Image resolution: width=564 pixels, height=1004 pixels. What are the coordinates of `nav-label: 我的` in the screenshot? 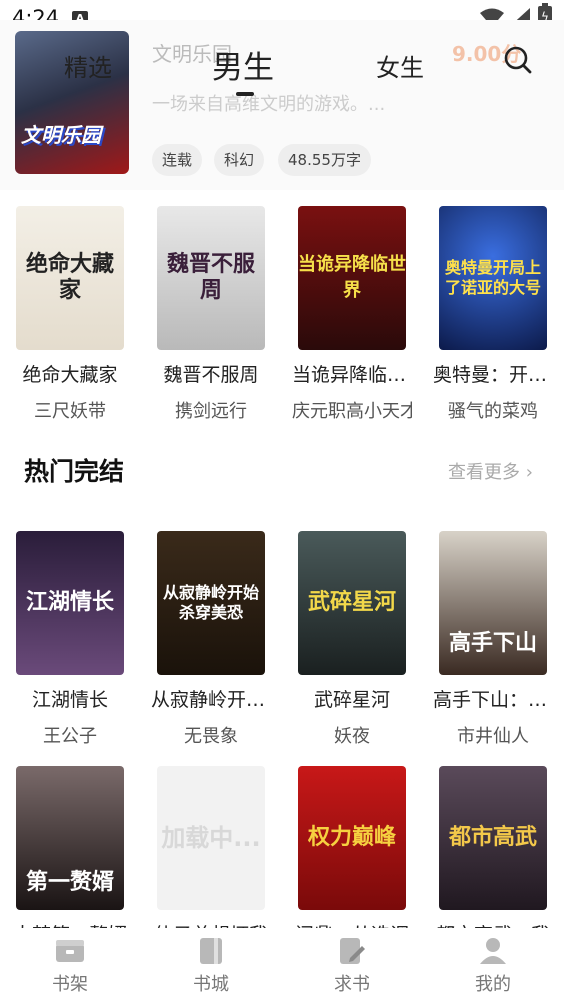 It's located at (493, 984).